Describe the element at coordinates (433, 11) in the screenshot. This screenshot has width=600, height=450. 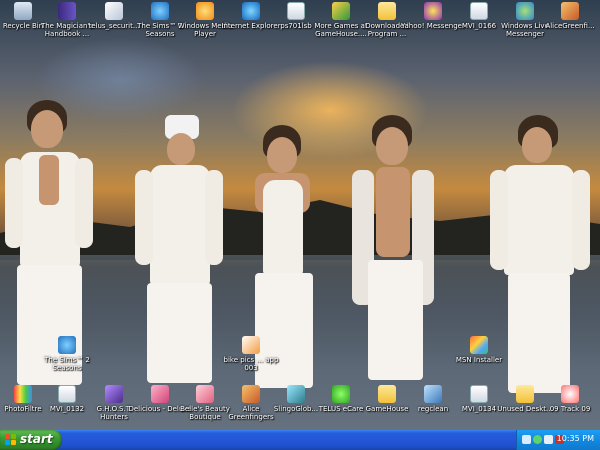
I see `yahoo-messenger-icon` at that location.